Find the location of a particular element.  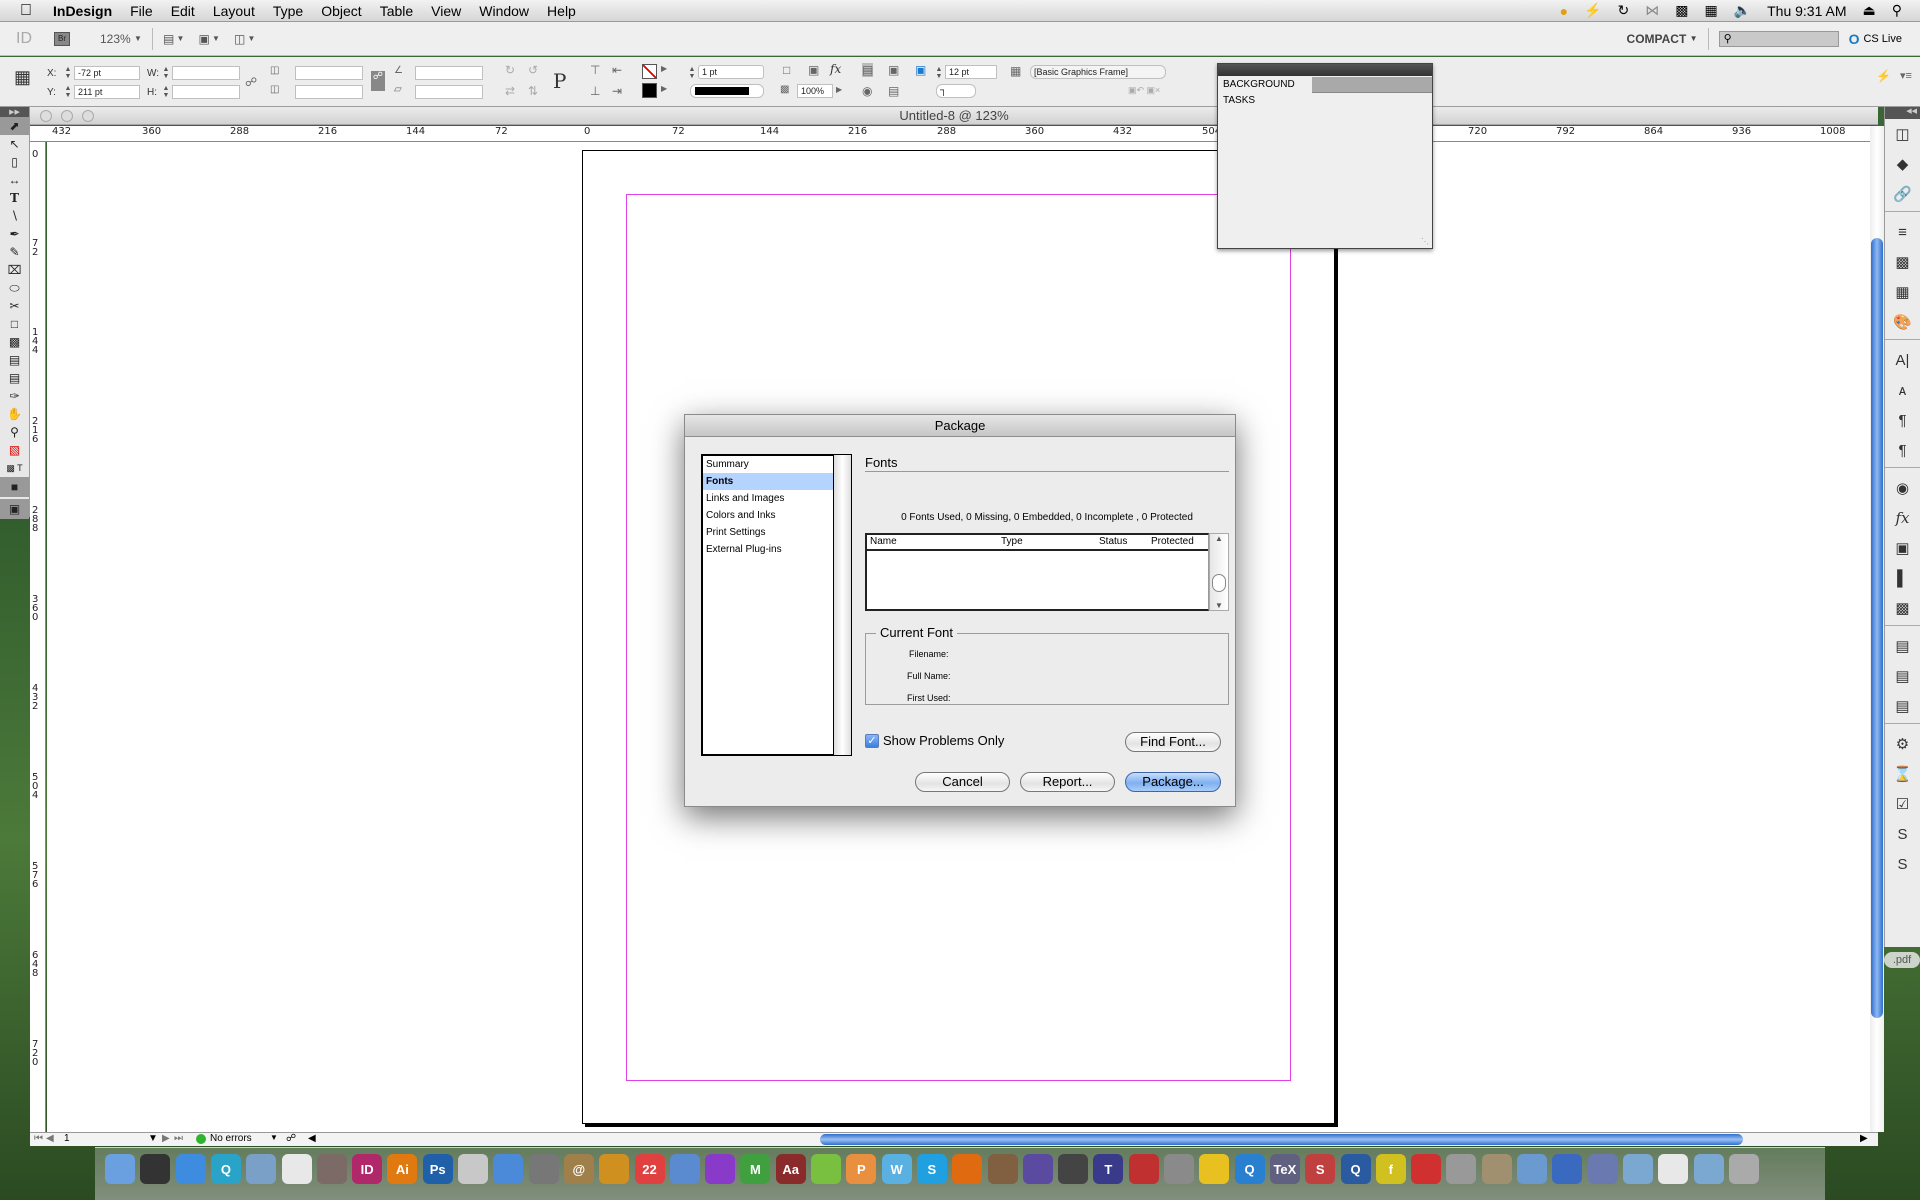

dock-hp-icon is located at coordinates (1532, 1169).